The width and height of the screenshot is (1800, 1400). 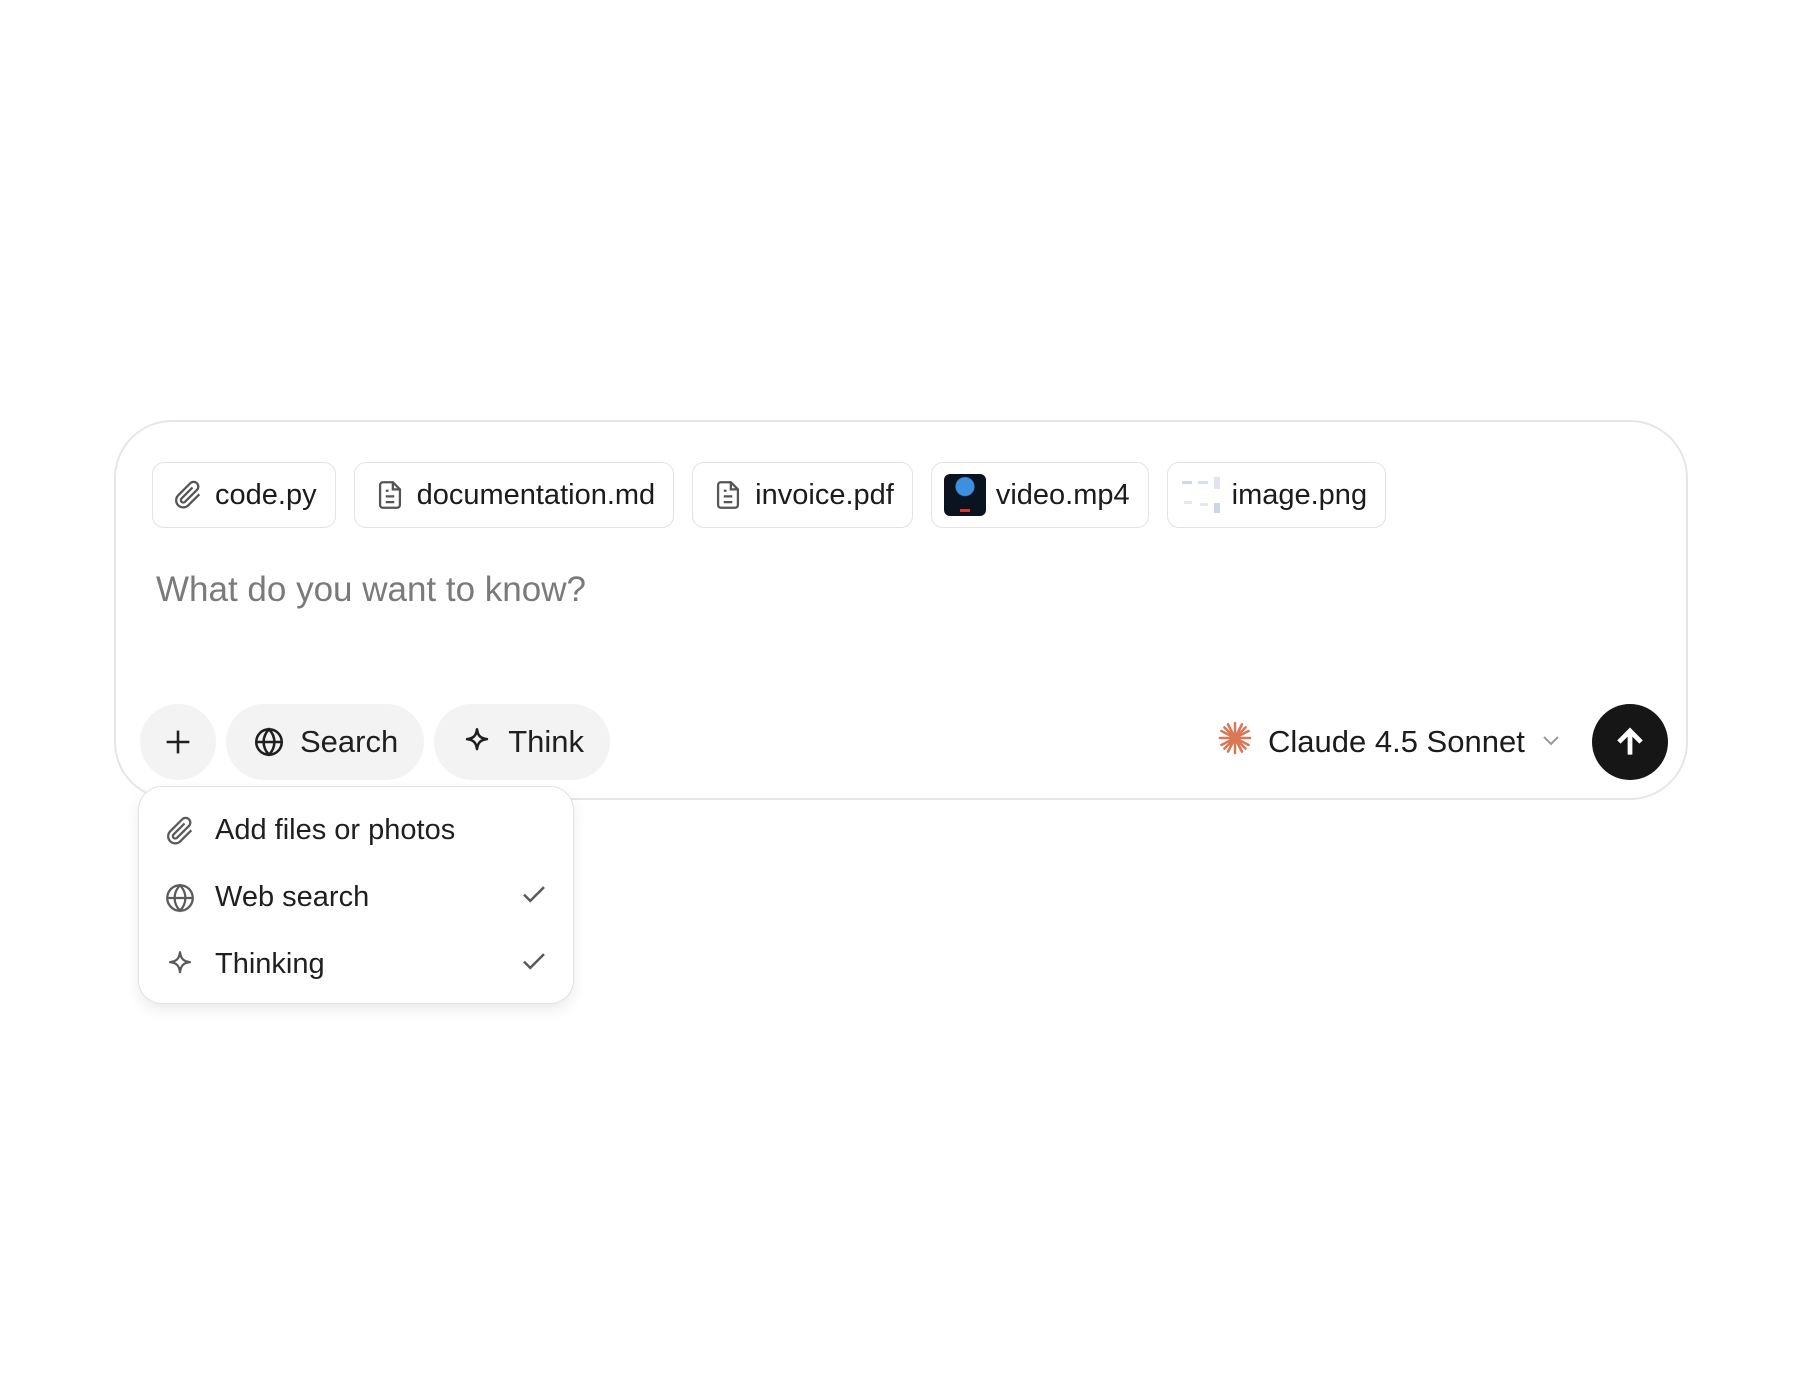 What do you see at coordinates (356, 964) in the screenshot?
I see `menu-item-thinking: Thinking` at bounding box center [356, 964].